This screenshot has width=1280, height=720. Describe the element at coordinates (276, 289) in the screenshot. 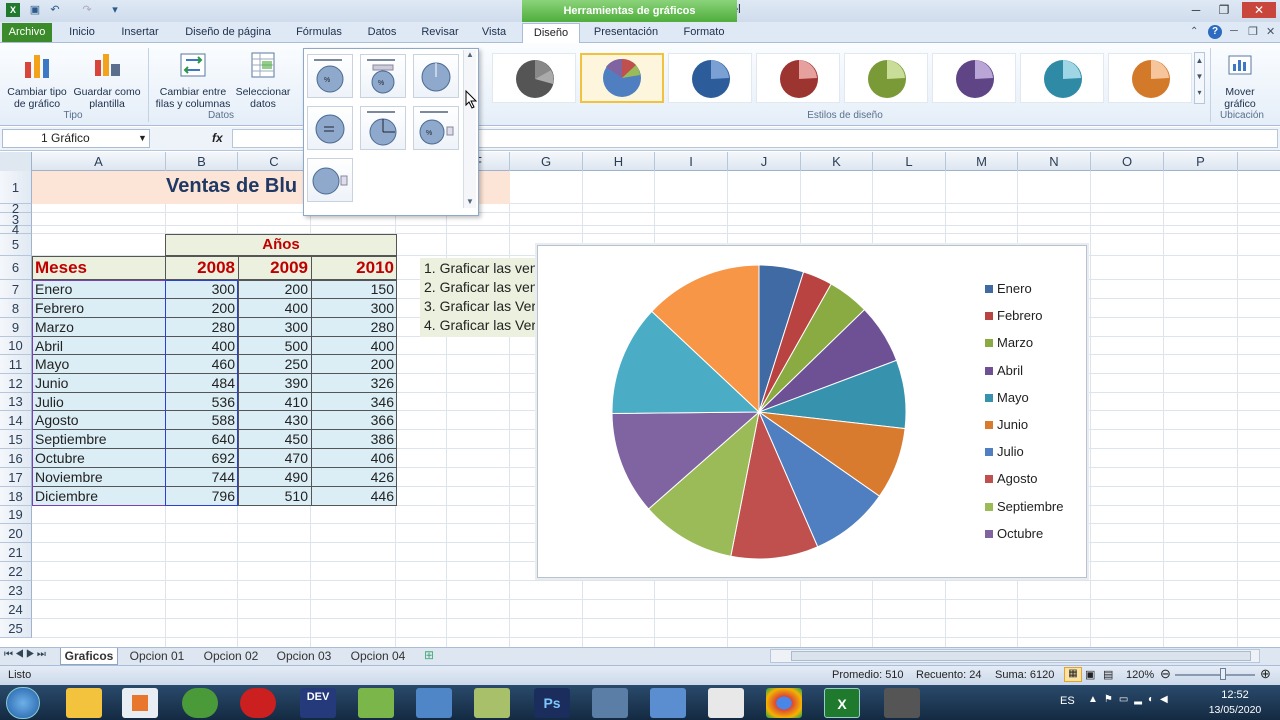

I see `table-cell-v2009: 200` at that location.